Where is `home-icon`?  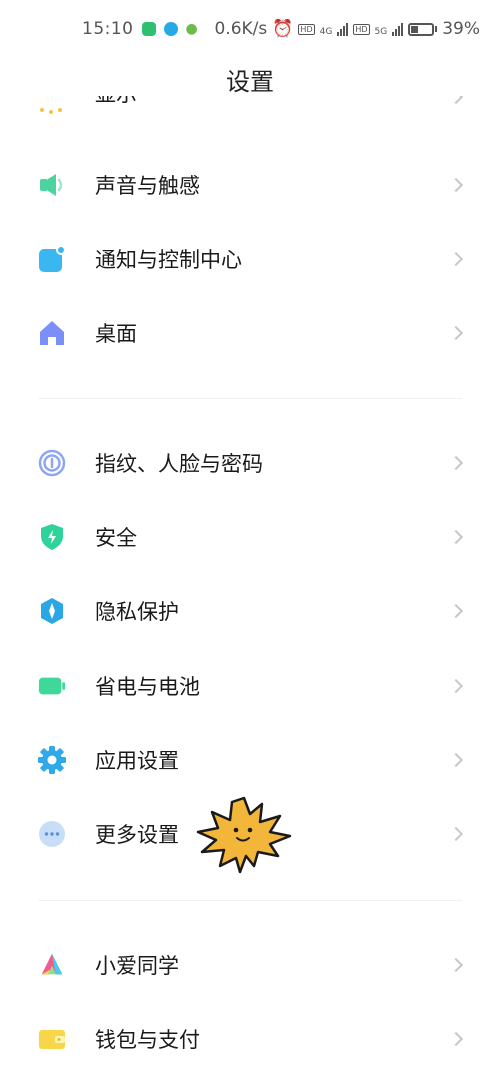
home-icon is located at coordinates (52, 333).